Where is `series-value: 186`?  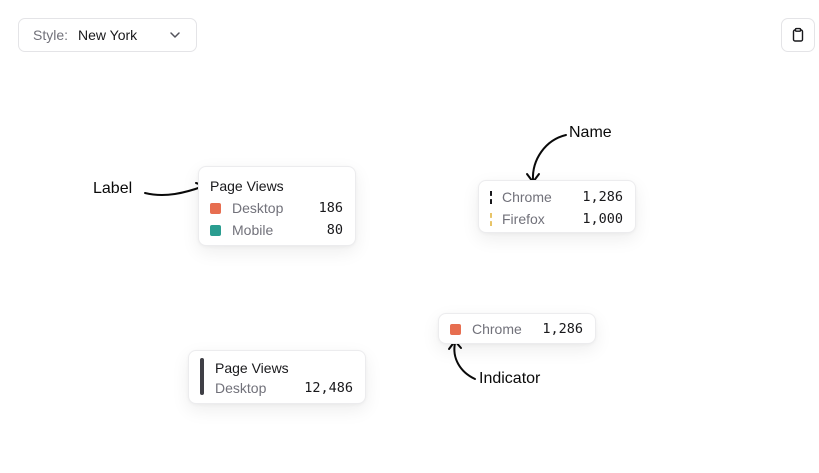 series-value: 186 is located at coordinates (330, 208).